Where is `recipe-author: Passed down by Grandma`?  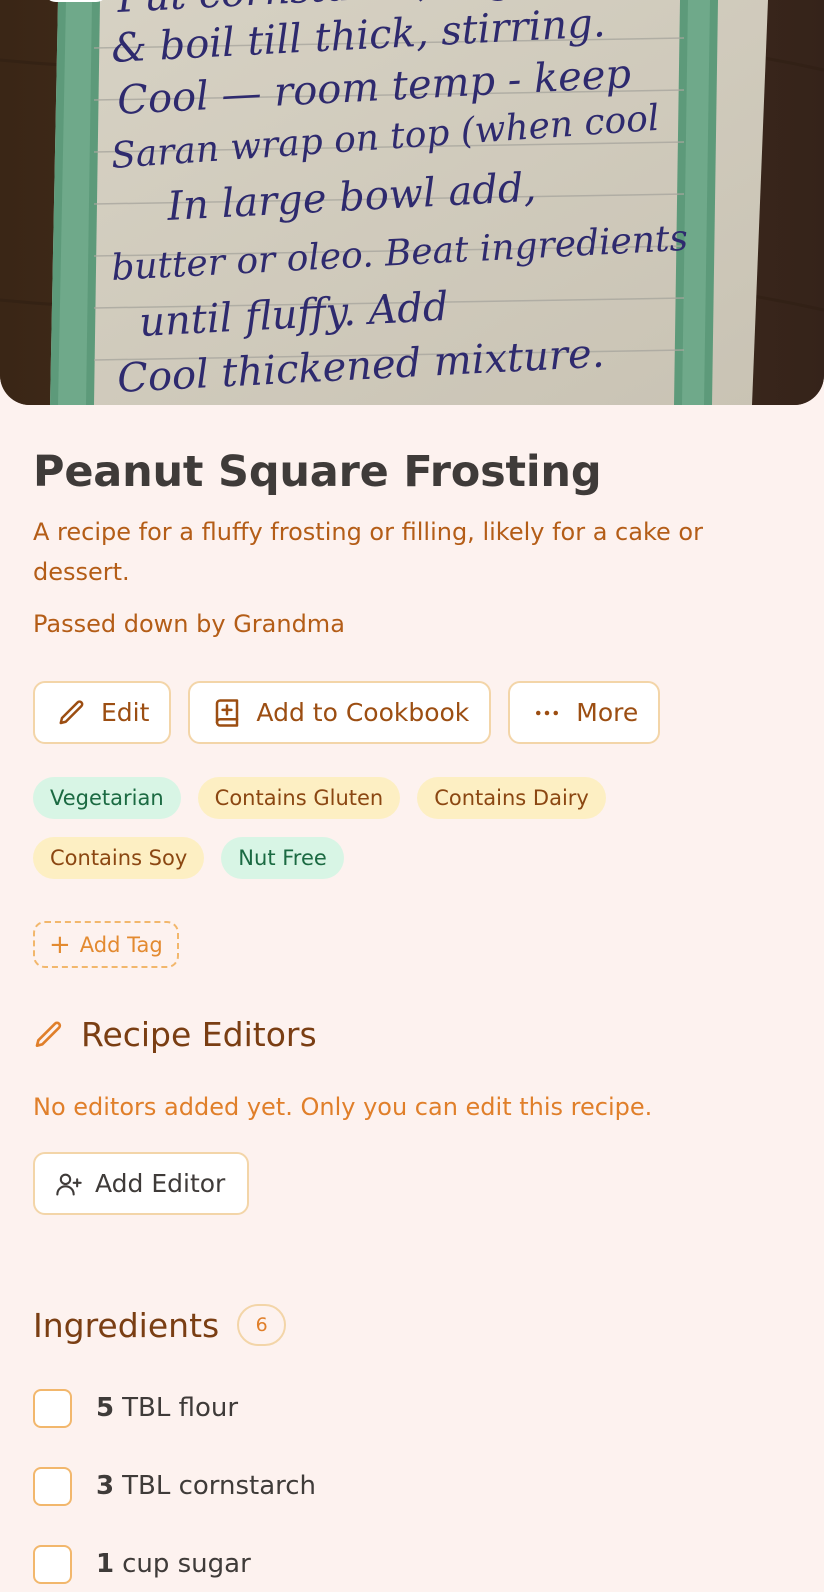 recipe-author: Passed down by Grandma is located at coordinates (189, 624).